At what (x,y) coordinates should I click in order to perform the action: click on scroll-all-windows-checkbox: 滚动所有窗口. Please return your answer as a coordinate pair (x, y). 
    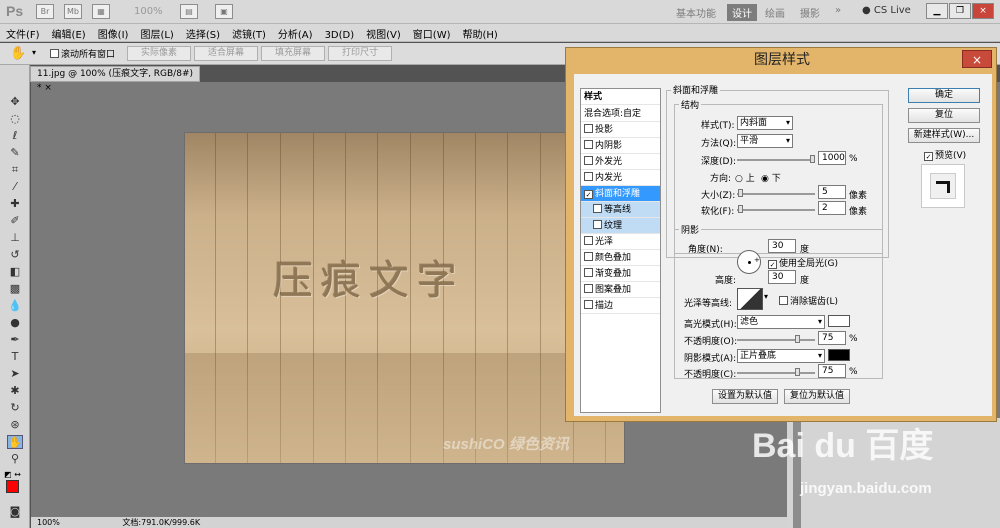
    Looking at the image, I should click on (82, 53).